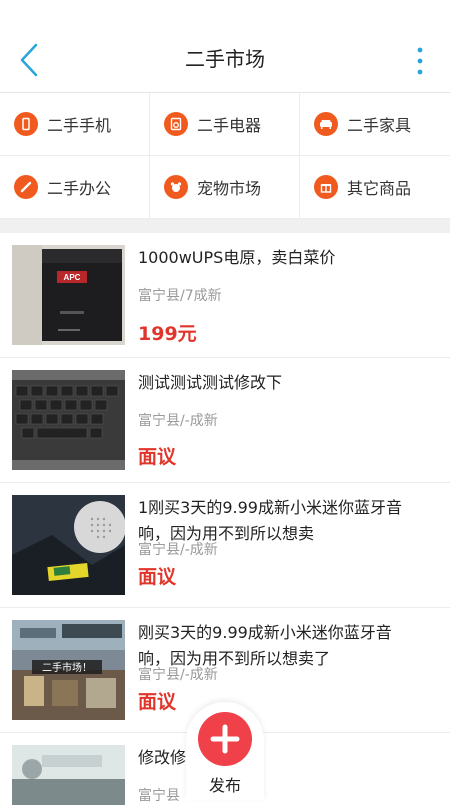  What do you see at coordinates (176, 124) in the screenshot?
I see `washer-icon` at bounding box center [176, 124].